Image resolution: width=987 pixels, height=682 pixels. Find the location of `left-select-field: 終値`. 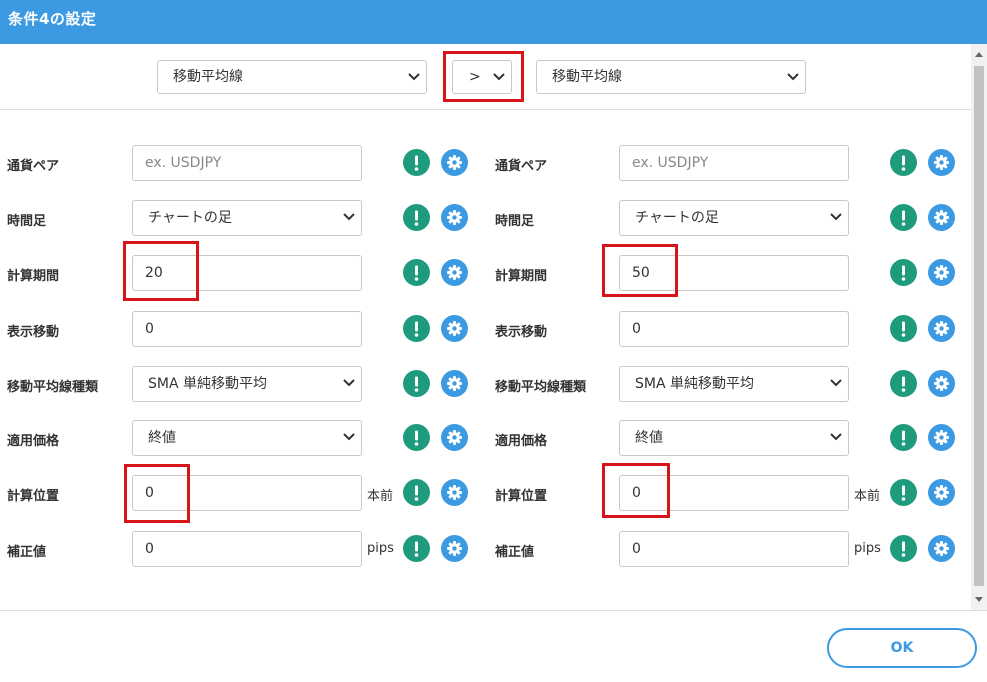

left-select-field: 終値 is located at coordinates (247, 438).